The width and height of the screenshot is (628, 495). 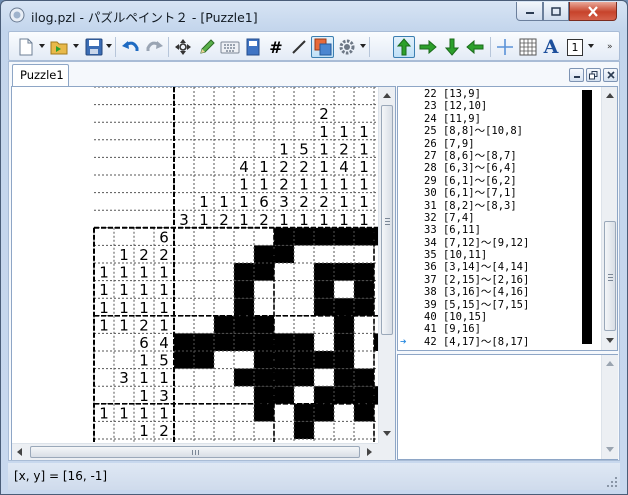 I want to click on scroll-left-arrow, so click(x=19, y=452).